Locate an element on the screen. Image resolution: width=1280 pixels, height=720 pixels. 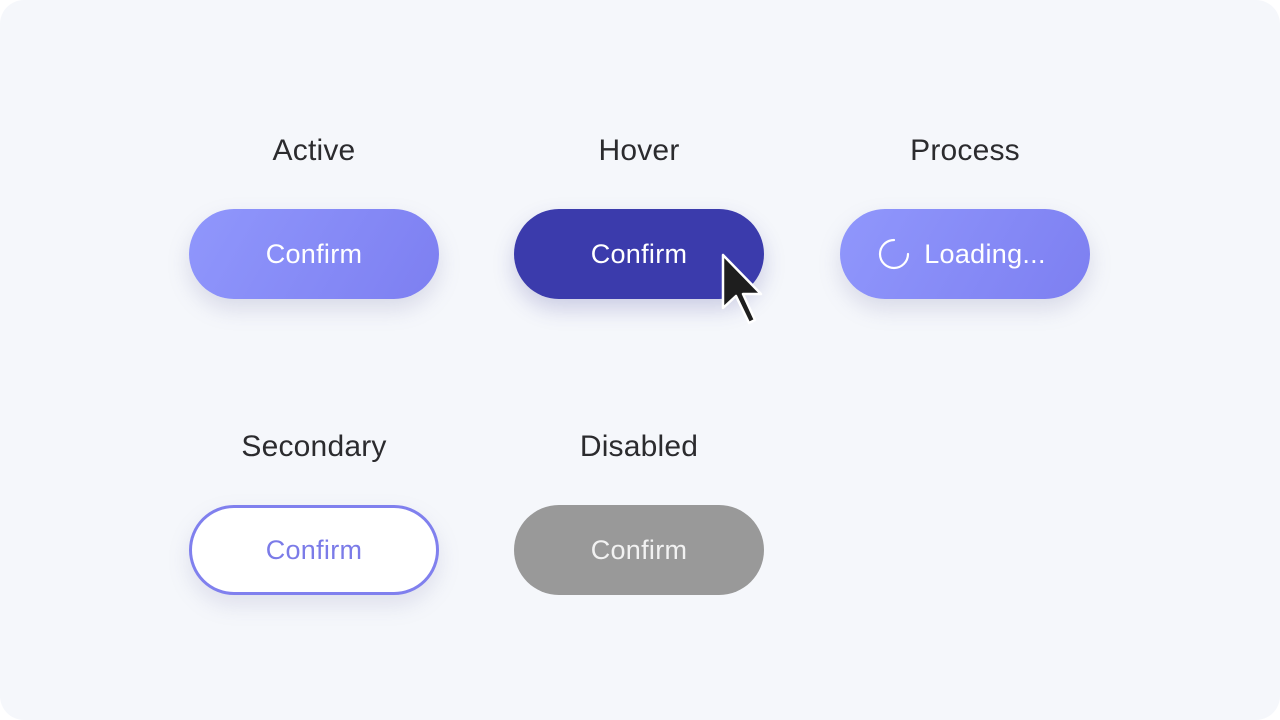
secondary-state-label: Secondary is located at coordinates (314, 446).